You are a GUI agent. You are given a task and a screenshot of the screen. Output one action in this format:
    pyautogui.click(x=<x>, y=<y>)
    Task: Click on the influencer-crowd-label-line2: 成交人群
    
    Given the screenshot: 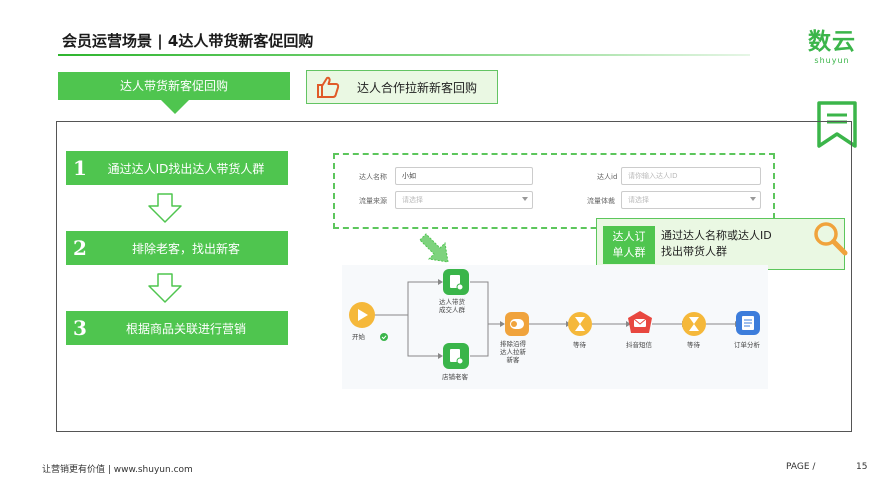 What is the action you would take?
    pyautogui.click(x=452, y=310)
    